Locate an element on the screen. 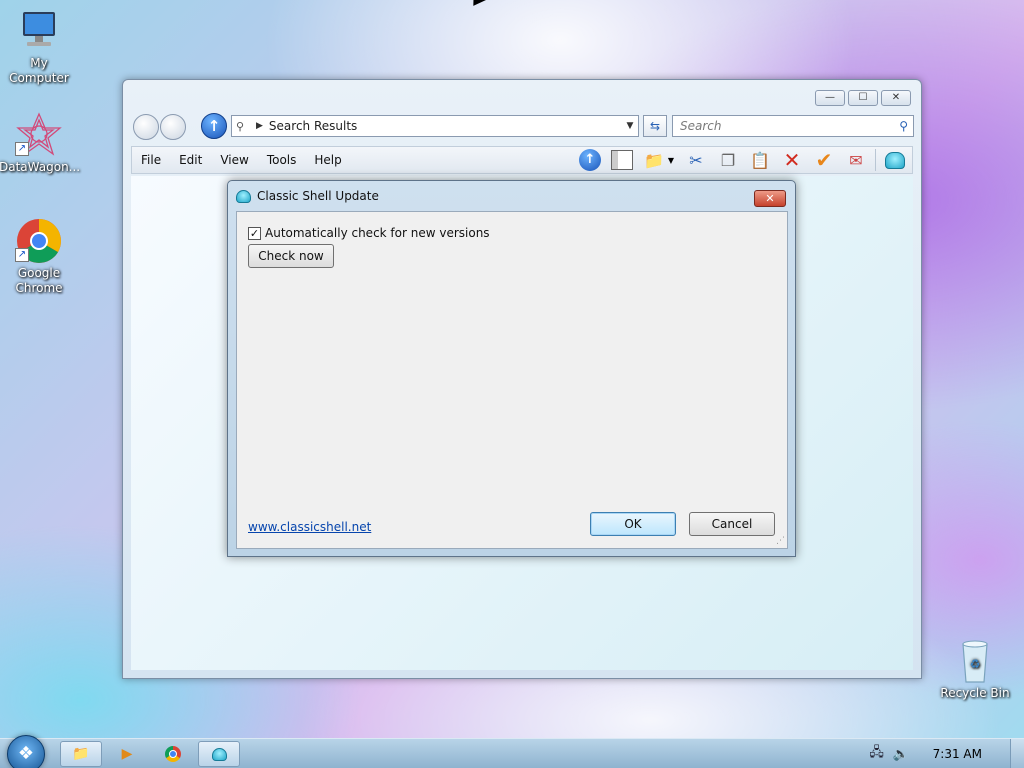 This screenshot has height=768, width=1024. forward-button is located at coordinates (173, 127).